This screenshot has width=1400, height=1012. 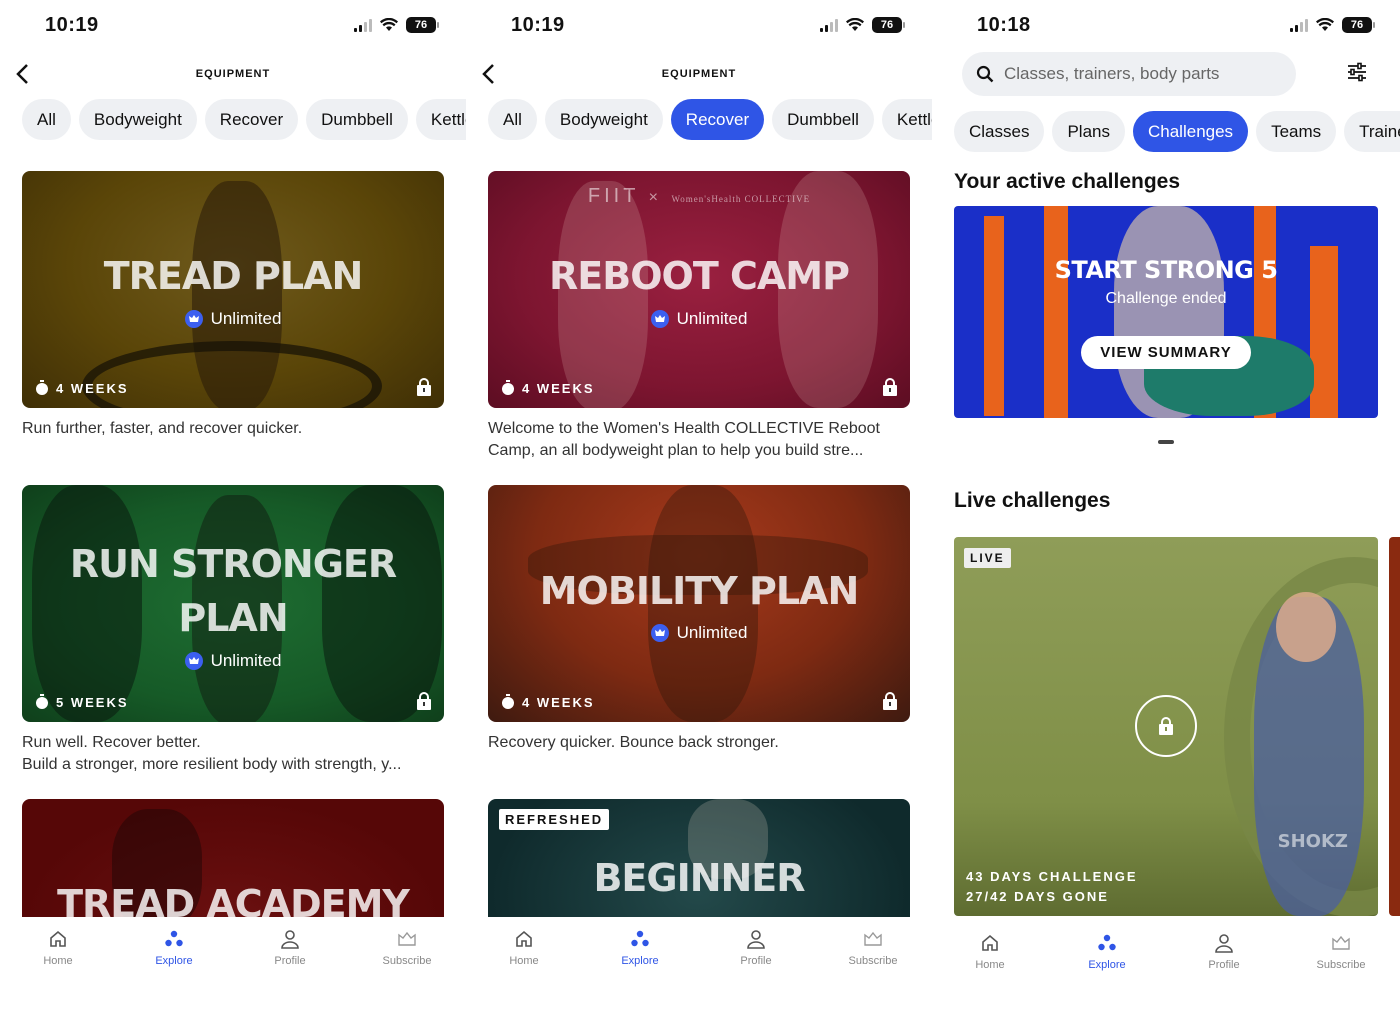 What do you see at coordinates (987, 558) in the screenshot?
I see `live-badge: LIVE` at bounding box center [987, 558].